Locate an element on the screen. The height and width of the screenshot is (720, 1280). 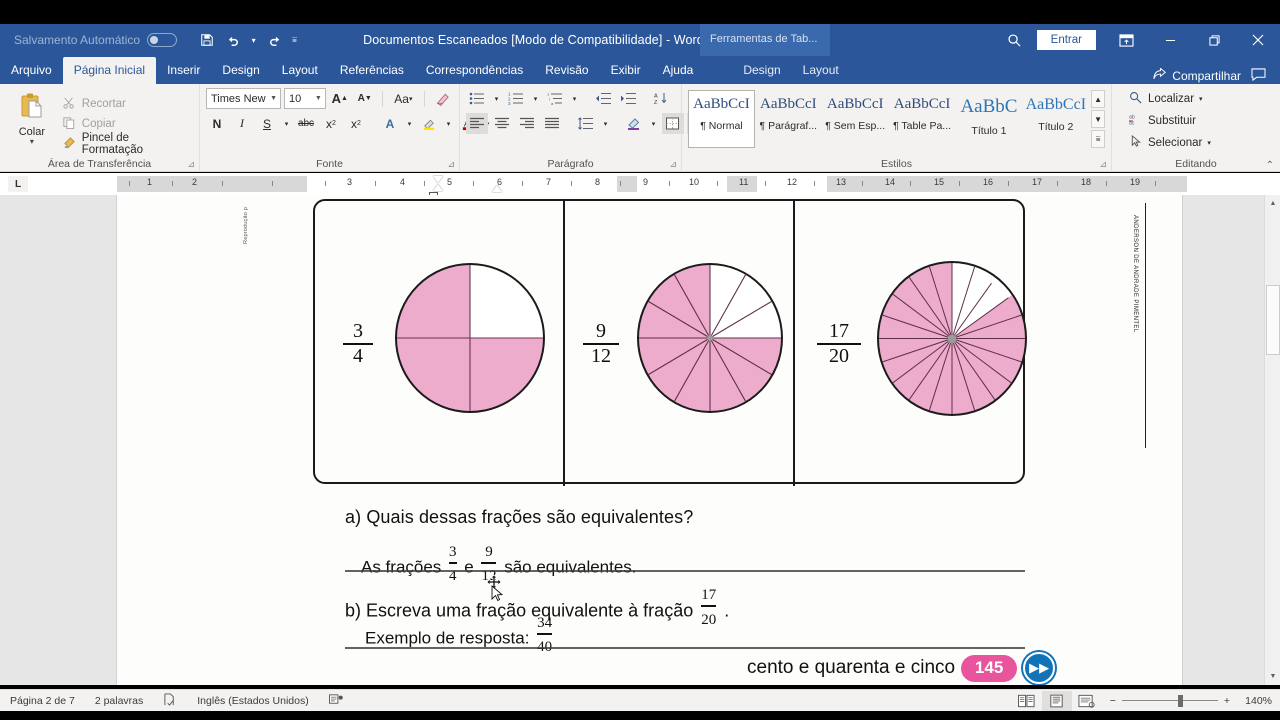
subscript-icon: x2 is located at coordinates (331, 123).